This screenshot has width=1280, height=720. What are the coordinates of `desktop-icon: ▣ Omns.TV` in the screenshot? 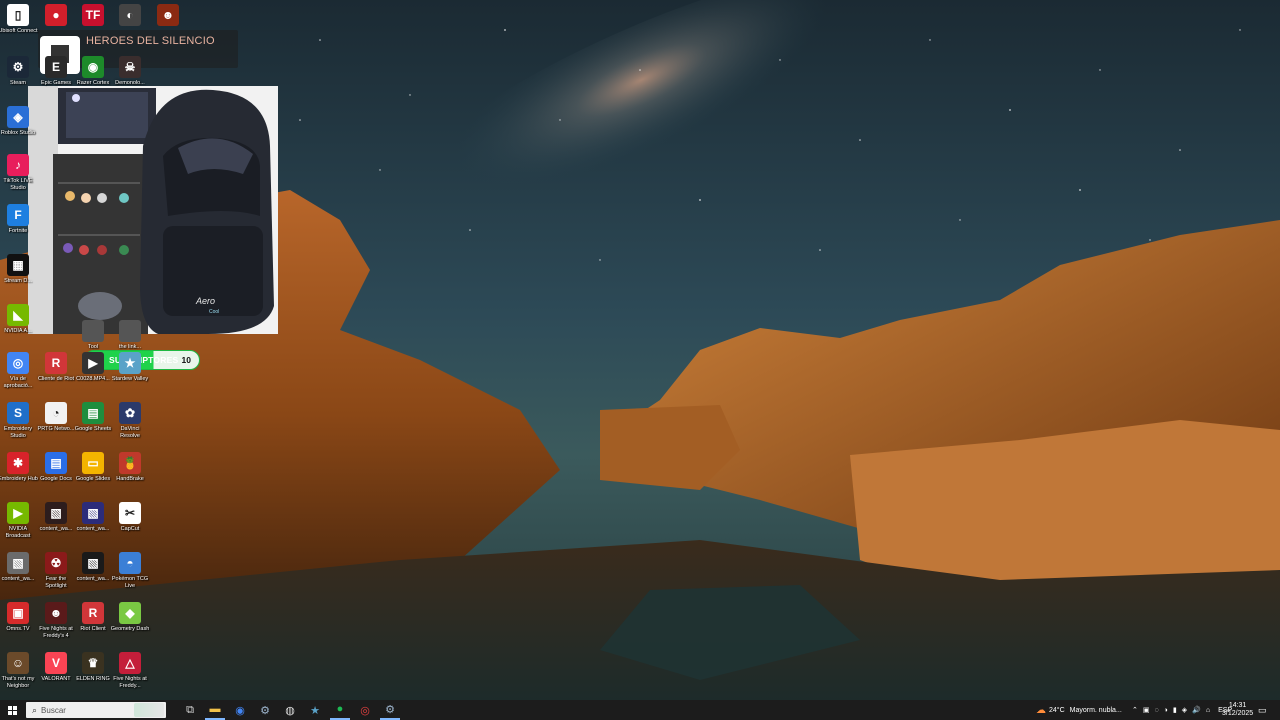 It's located at (18, 617).